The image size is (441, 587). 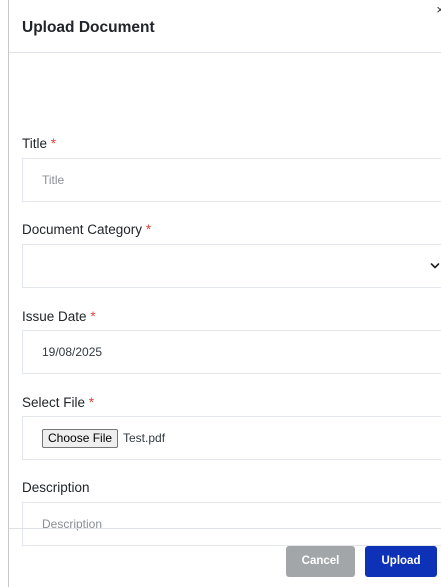 What do you see at coordinates (225, 26) in the screenshot?
I see `modal-header: Upload Document ×` at bounding box center [225, 26].